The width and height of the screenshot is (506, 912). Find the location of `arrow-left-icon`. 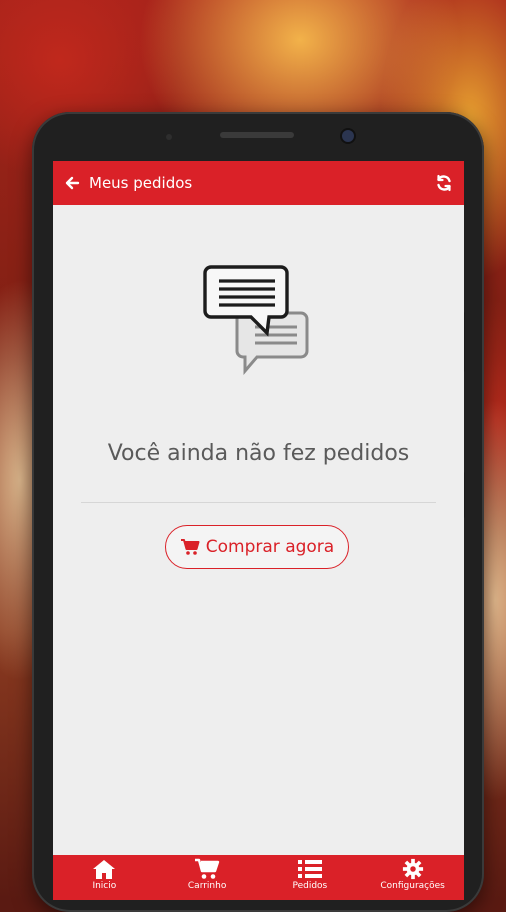

arrow-left-icon is located at coordinates (72, 183).